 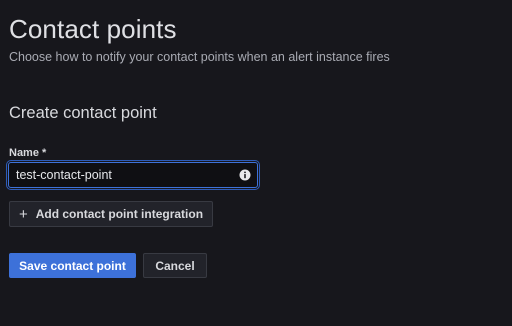 What do you see at coordinates (28, 153) in the screenshot?
I see `name-field-label: Name *` at bounding box center [28, 153].